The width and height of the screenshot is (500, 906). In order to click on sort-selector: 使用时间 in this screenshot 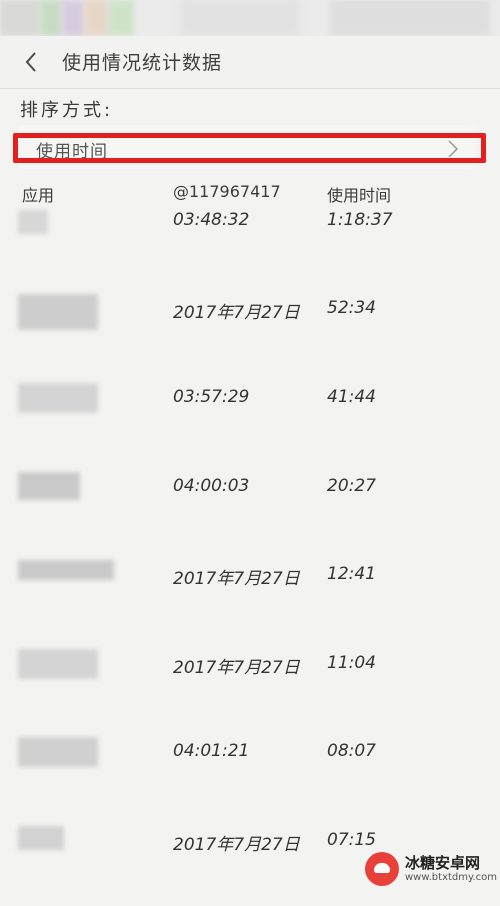, I will do `click(247, 147)`.